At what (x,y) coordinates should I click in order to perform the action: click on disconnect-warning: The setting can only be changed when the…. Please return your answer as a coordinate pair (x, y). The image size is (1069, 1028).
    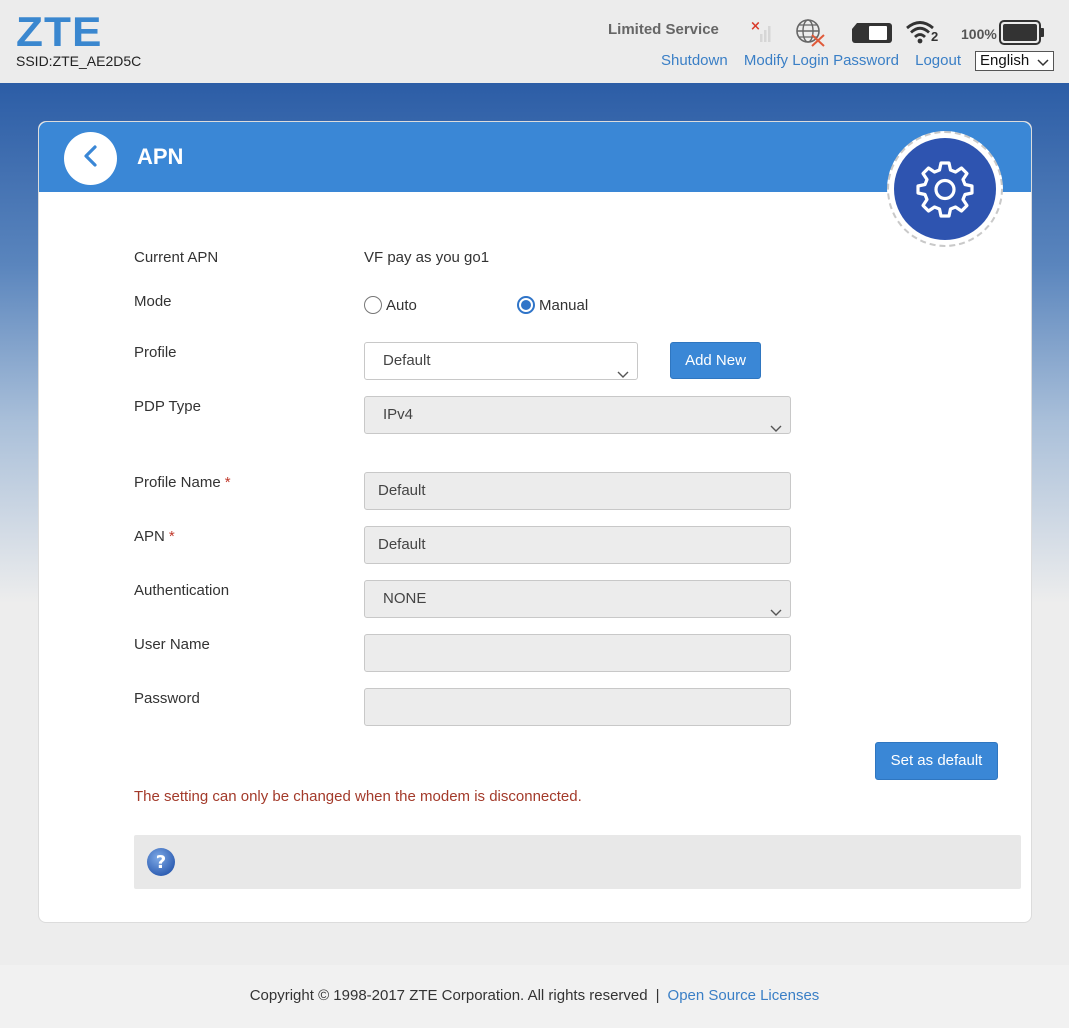
    Looking at the image, I should click on (358, 796).